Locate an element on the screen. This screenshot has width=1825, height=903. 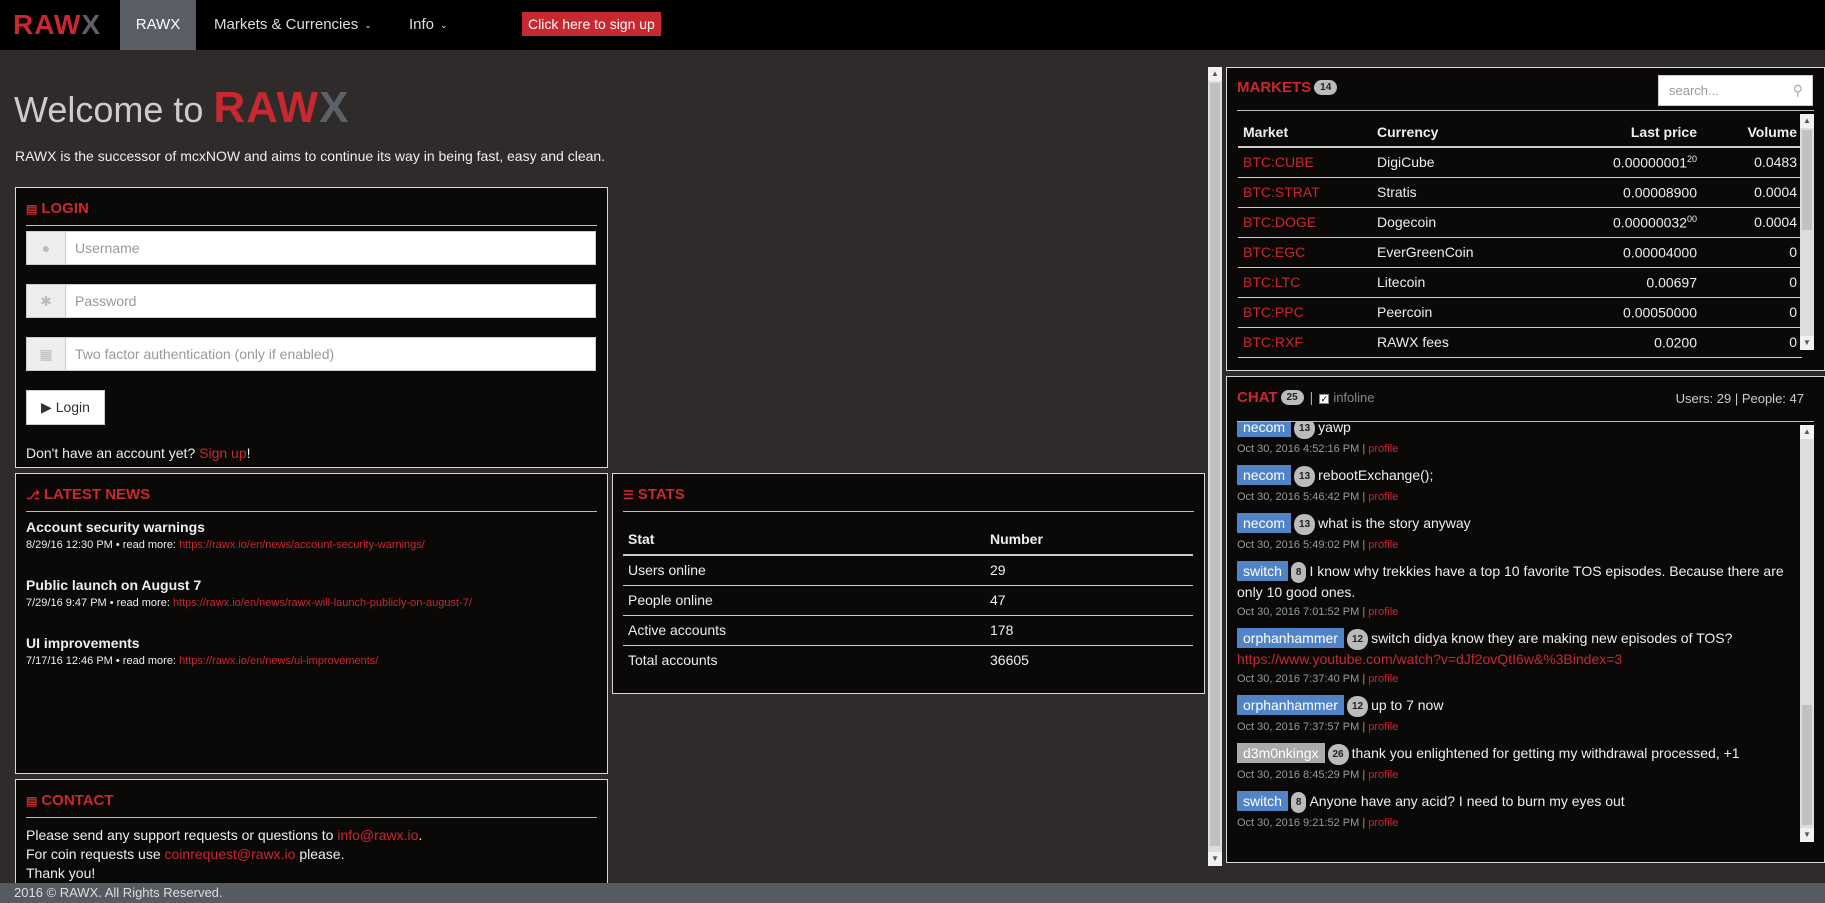
page-scrollbar: ▲ ▼ is located at coordinates (1215, 466).